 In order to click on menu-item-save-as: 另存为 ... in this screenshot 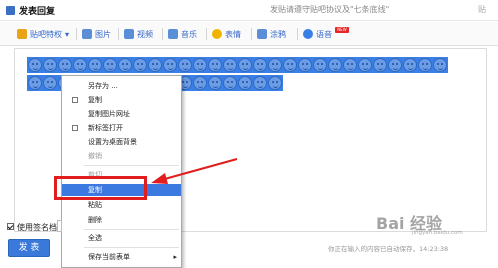, I will do `click(121, 86)`.